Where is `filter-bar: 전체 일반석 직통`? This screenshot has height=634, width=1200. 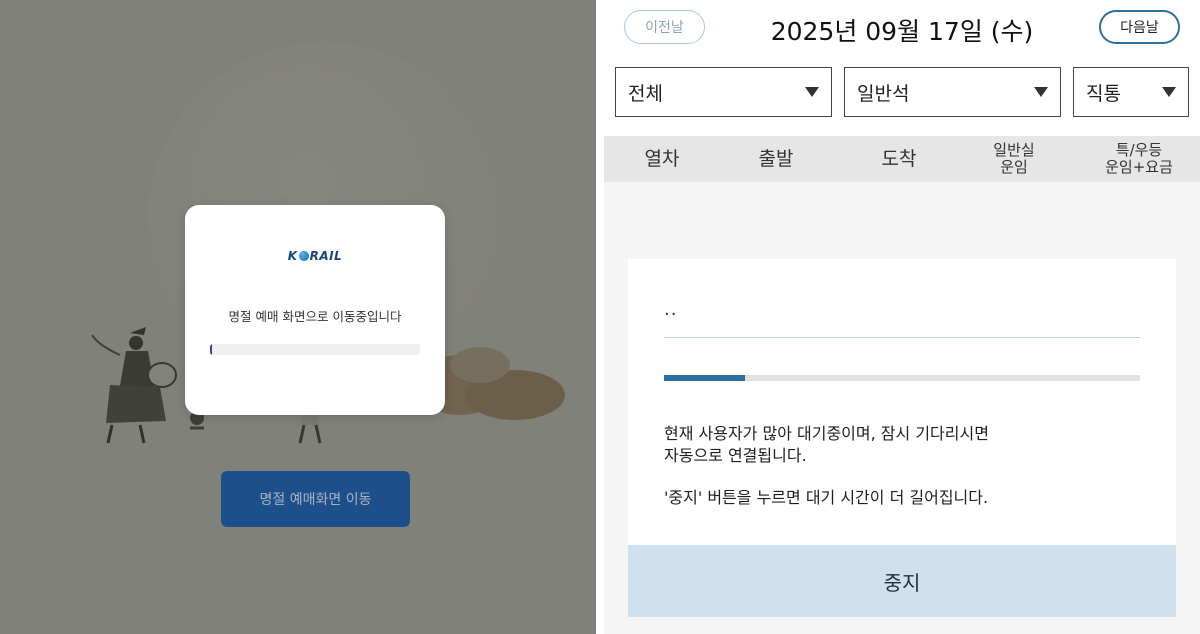
filter-bar: 전체 일반석 직통 is located at coordinates (902, 97).